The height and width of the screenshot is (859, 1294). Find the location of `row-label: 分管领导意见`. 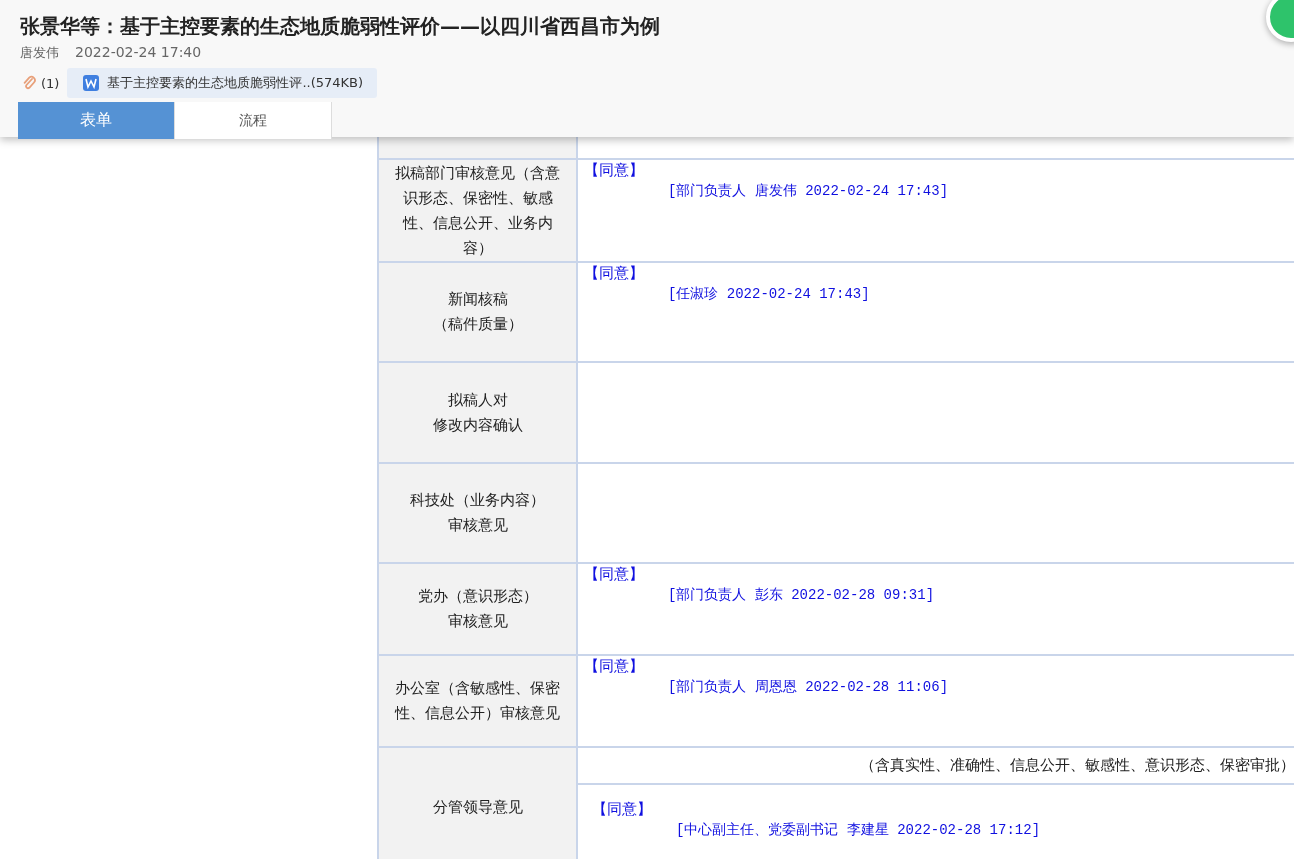

row-label: 分管领导意见 is located at coordinates (477, 807).